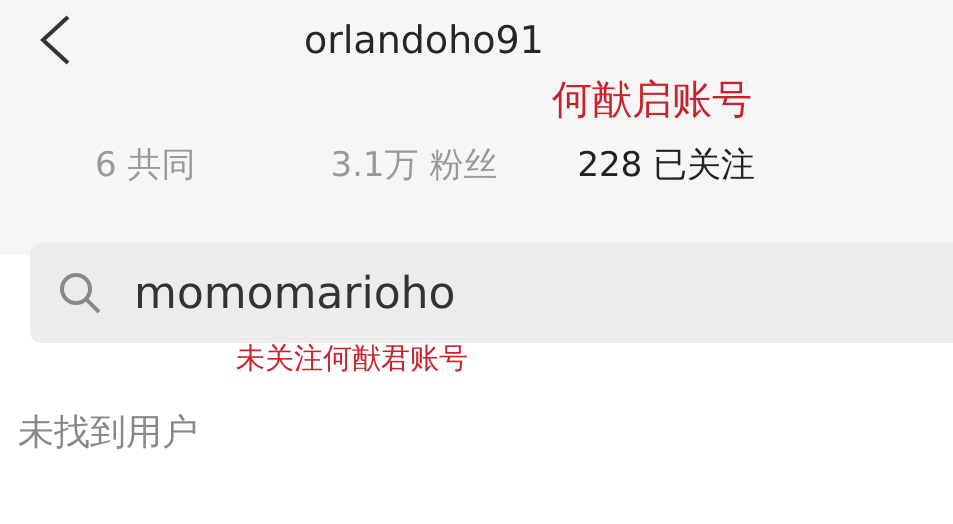 The width and height of the screenshot is (953, 524). Describe the element at coordinates (352, 358) in the screenshot. I see `annotation-text: 未关注何猷君账号` at that location.